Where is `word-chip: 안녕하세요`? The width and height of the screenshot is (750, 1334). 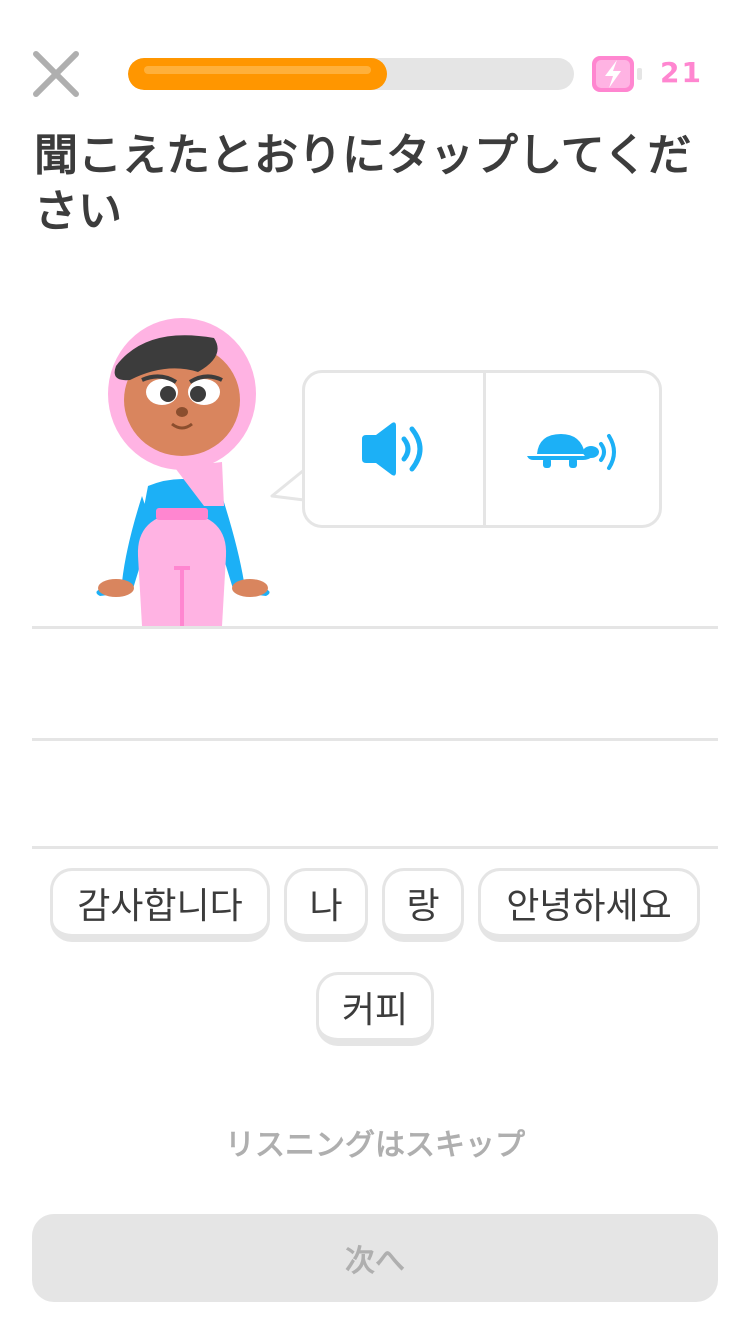
word-chip: 안녕하세요 is located at coordinates (589, 905).